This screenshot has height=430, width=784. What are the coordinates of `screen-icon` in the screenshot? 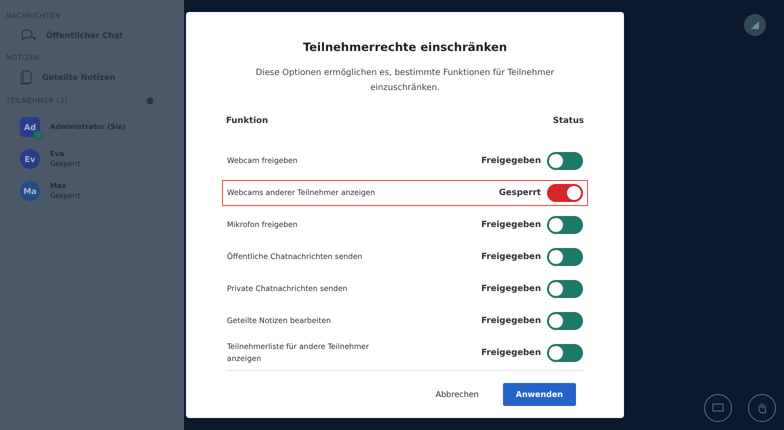 It's located at (718, 408).